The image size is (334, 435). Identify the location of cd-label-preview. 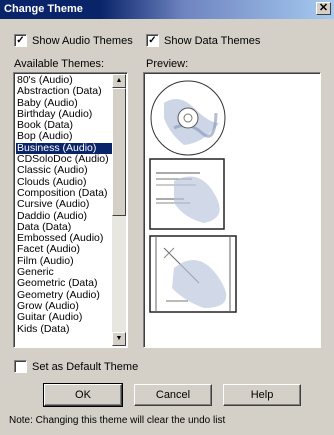
(188, 118).